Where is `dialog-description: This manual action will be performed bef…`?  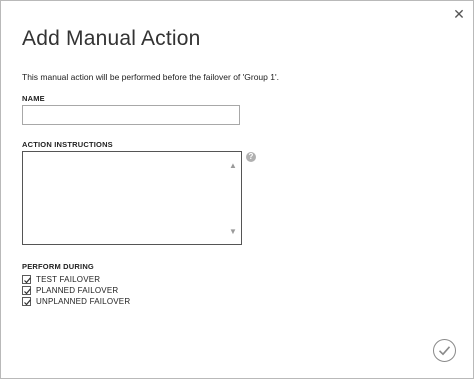 dialog-description: This manual action will be performed bef… is located at coordinates (150, 77).